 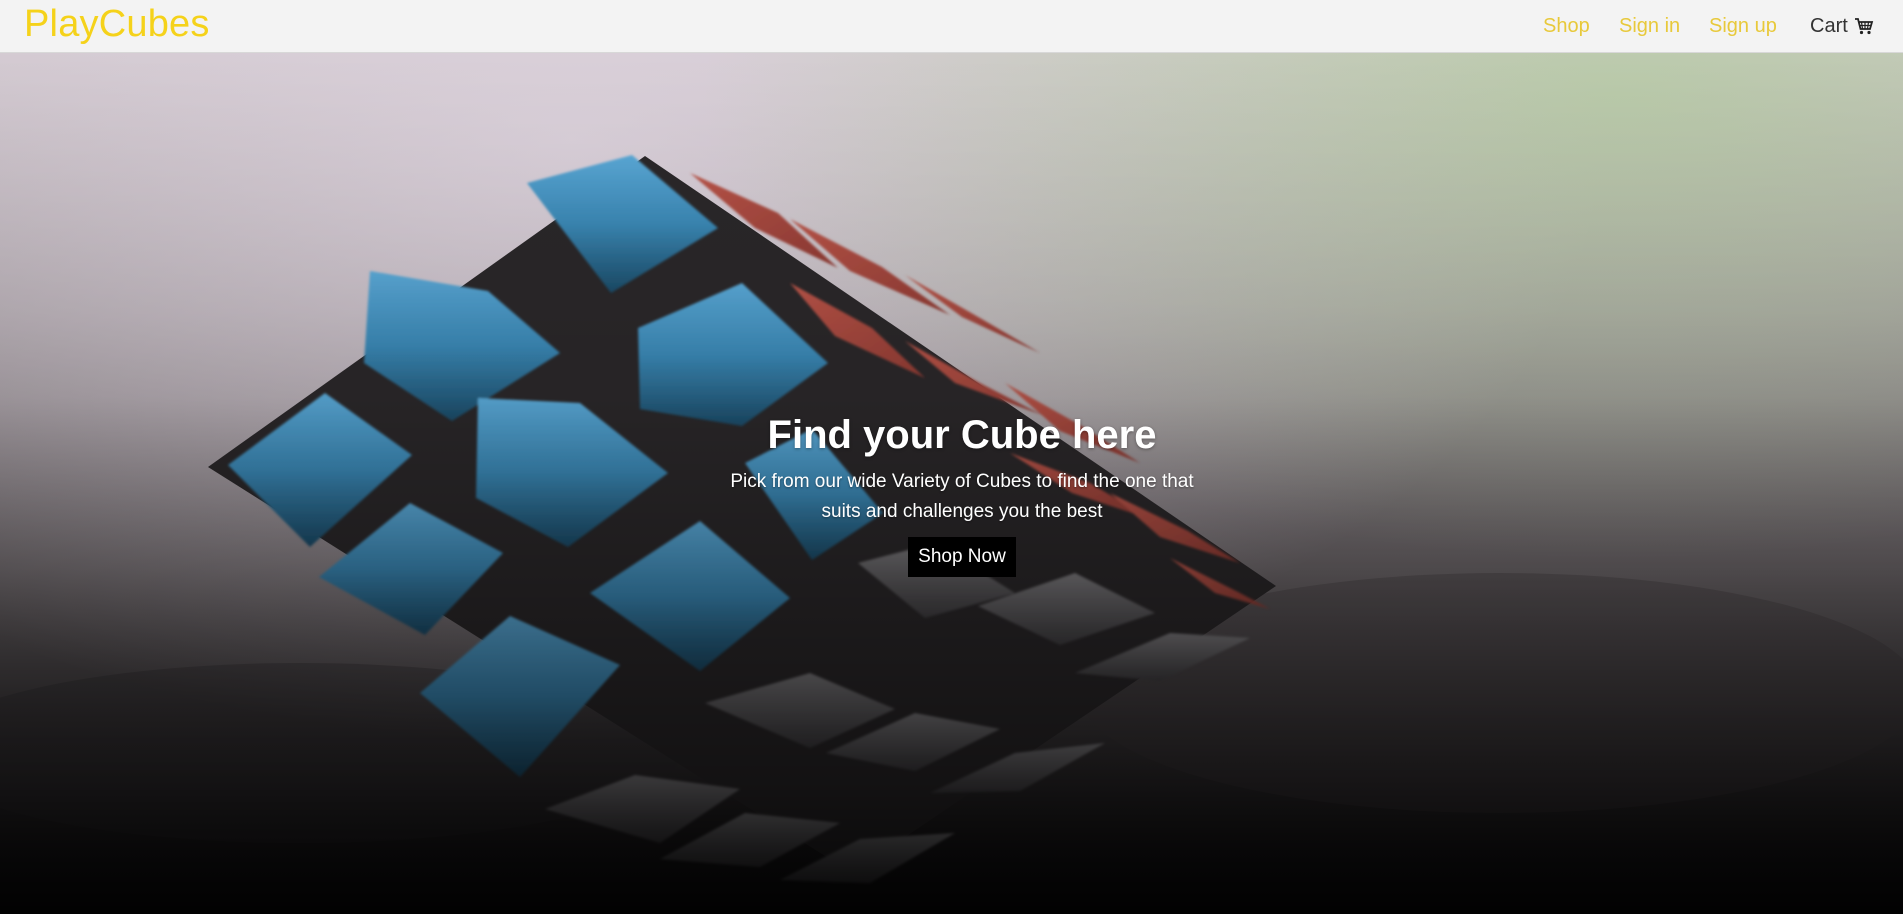 What do you see at coordinates (1829, 26) in the screenshot?
I see `nav-cart-label: Cart` at bounding box center [1829, 26].